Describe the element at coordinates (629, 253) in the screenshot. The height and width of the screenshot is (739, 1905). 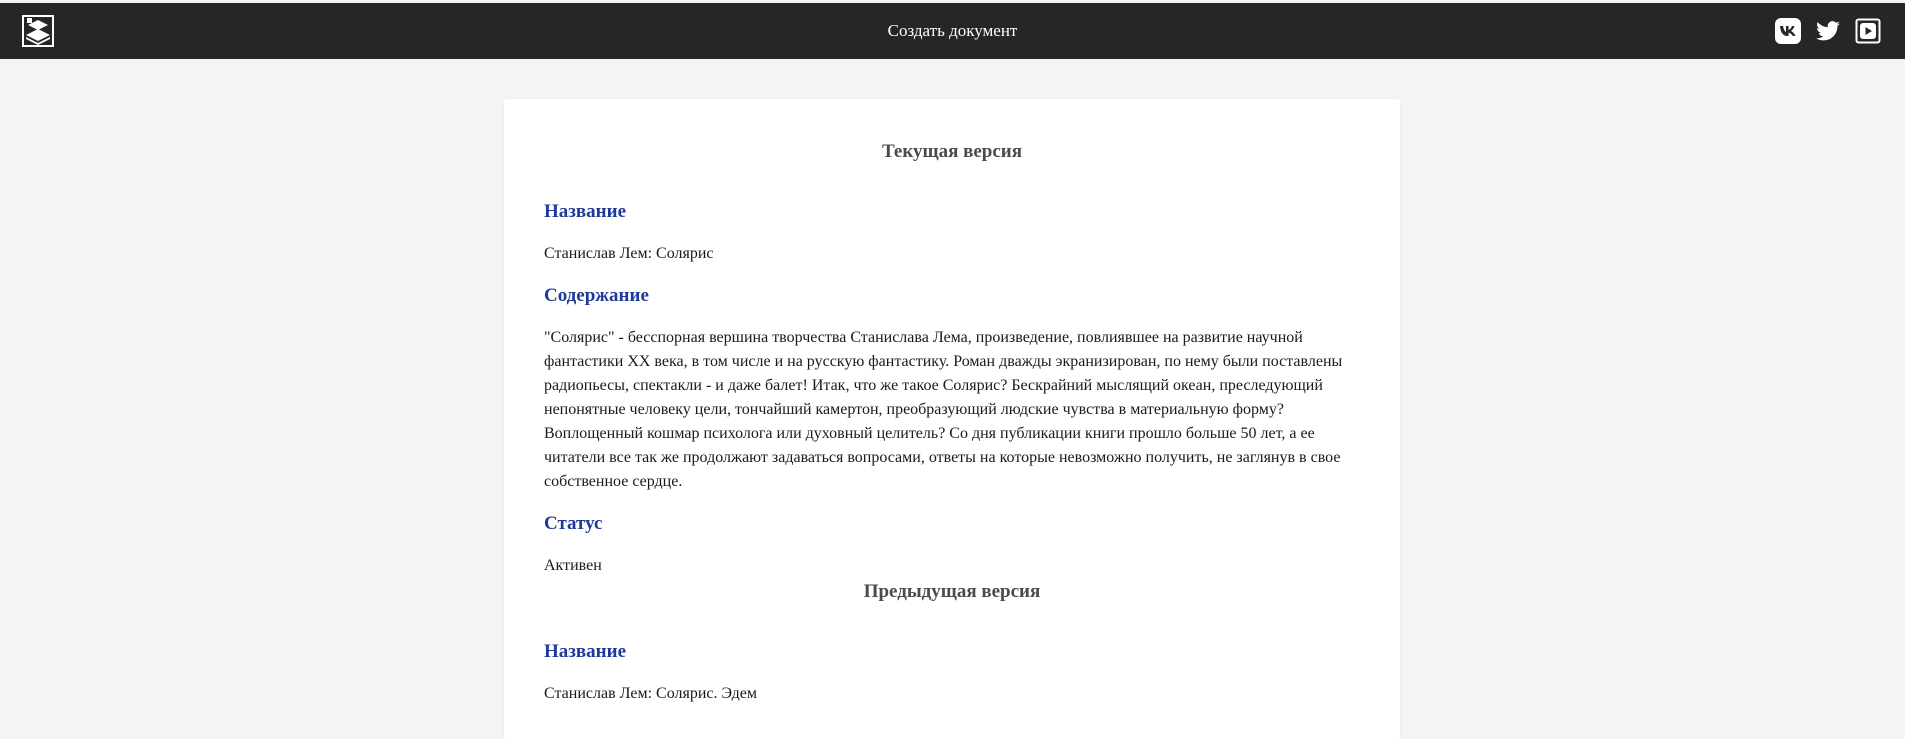
I see `current-name-value: Станислав Лем: Солярис` at that location.